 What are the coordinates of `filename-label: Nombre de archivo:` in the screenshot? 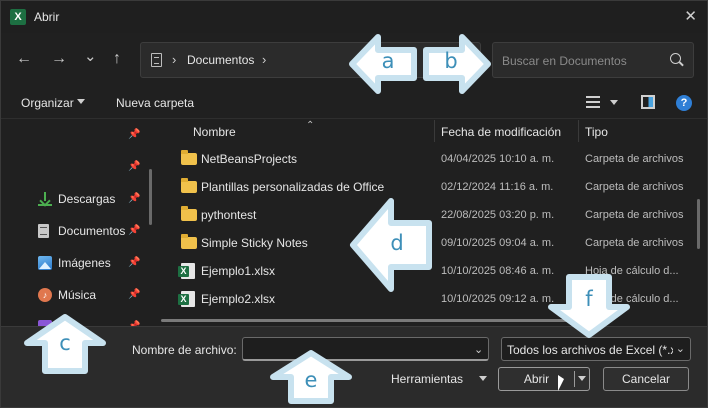 It's located at (184, 350).